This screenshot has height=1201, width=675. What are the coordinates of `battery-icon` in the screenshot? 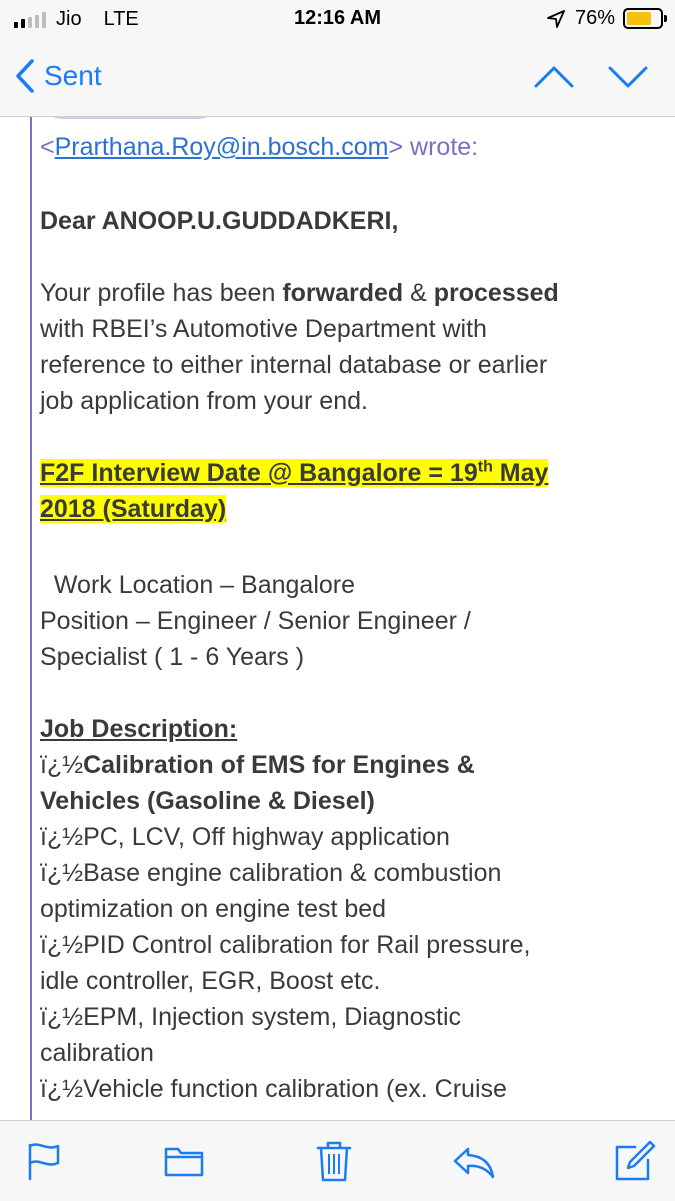 It's located at (645, 18).